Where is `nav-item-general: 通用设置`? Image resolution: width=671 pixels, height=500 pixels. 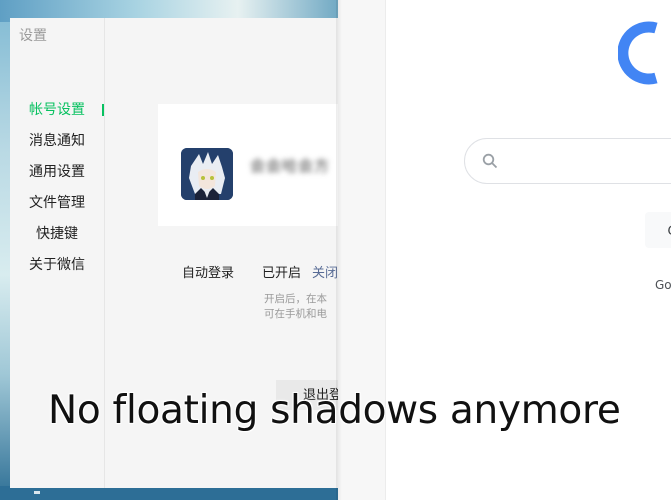 nav-item-general: 通用设置 is located at coordinates (57, 172).